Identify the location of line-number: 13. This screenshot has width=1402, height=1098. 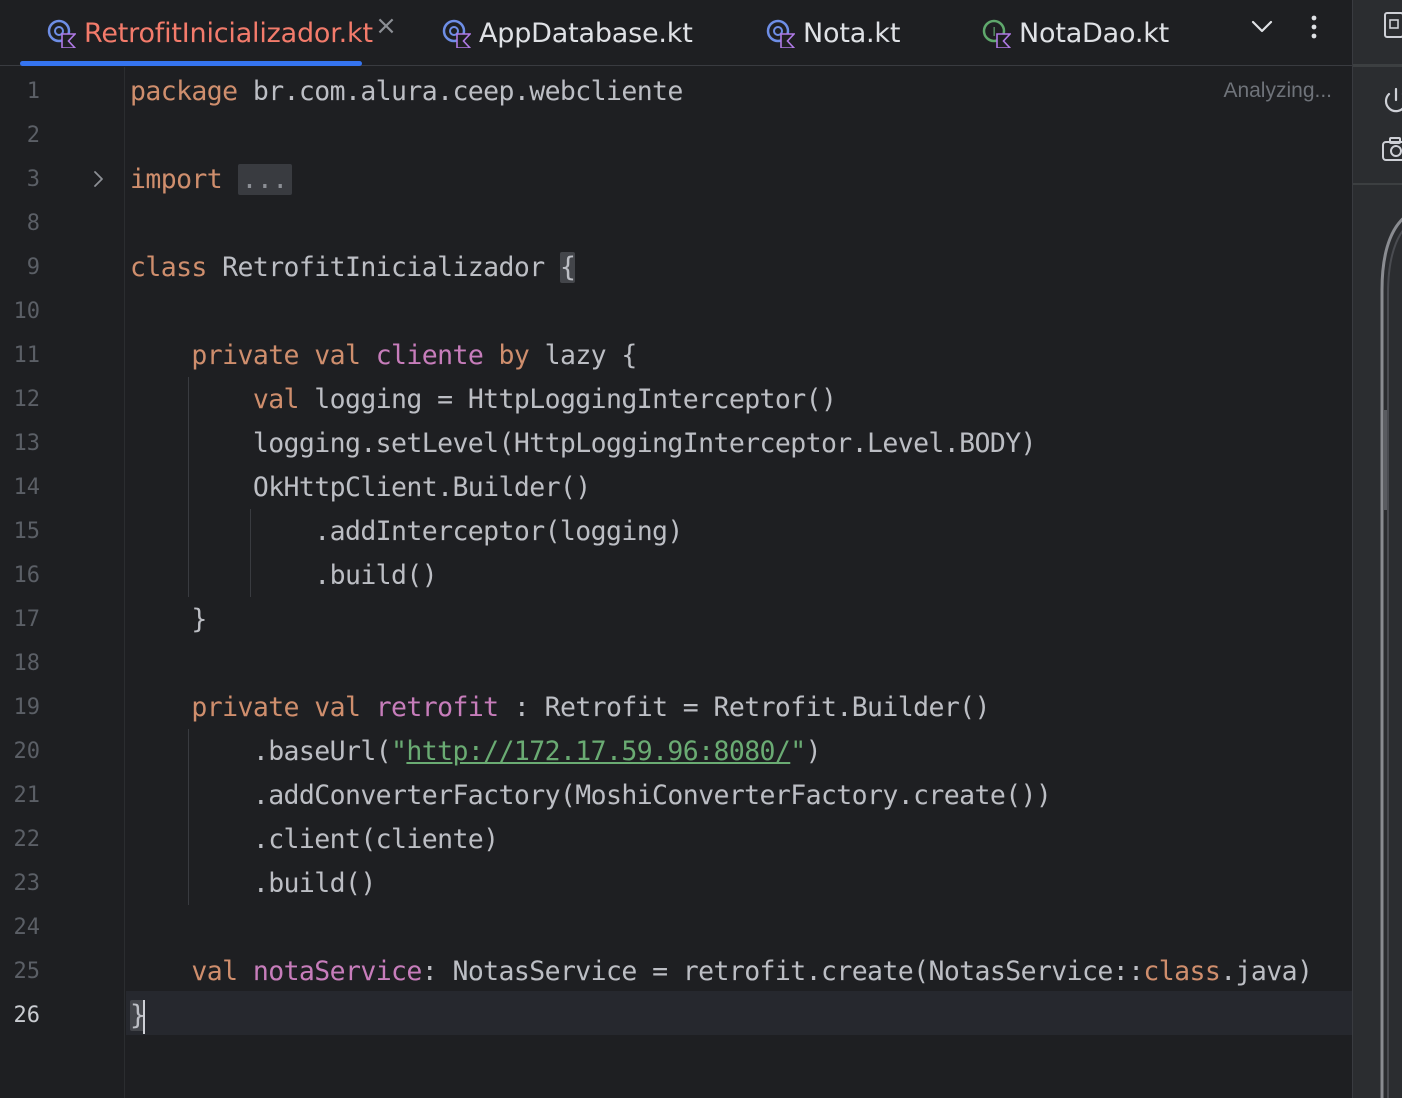
(27, 443).